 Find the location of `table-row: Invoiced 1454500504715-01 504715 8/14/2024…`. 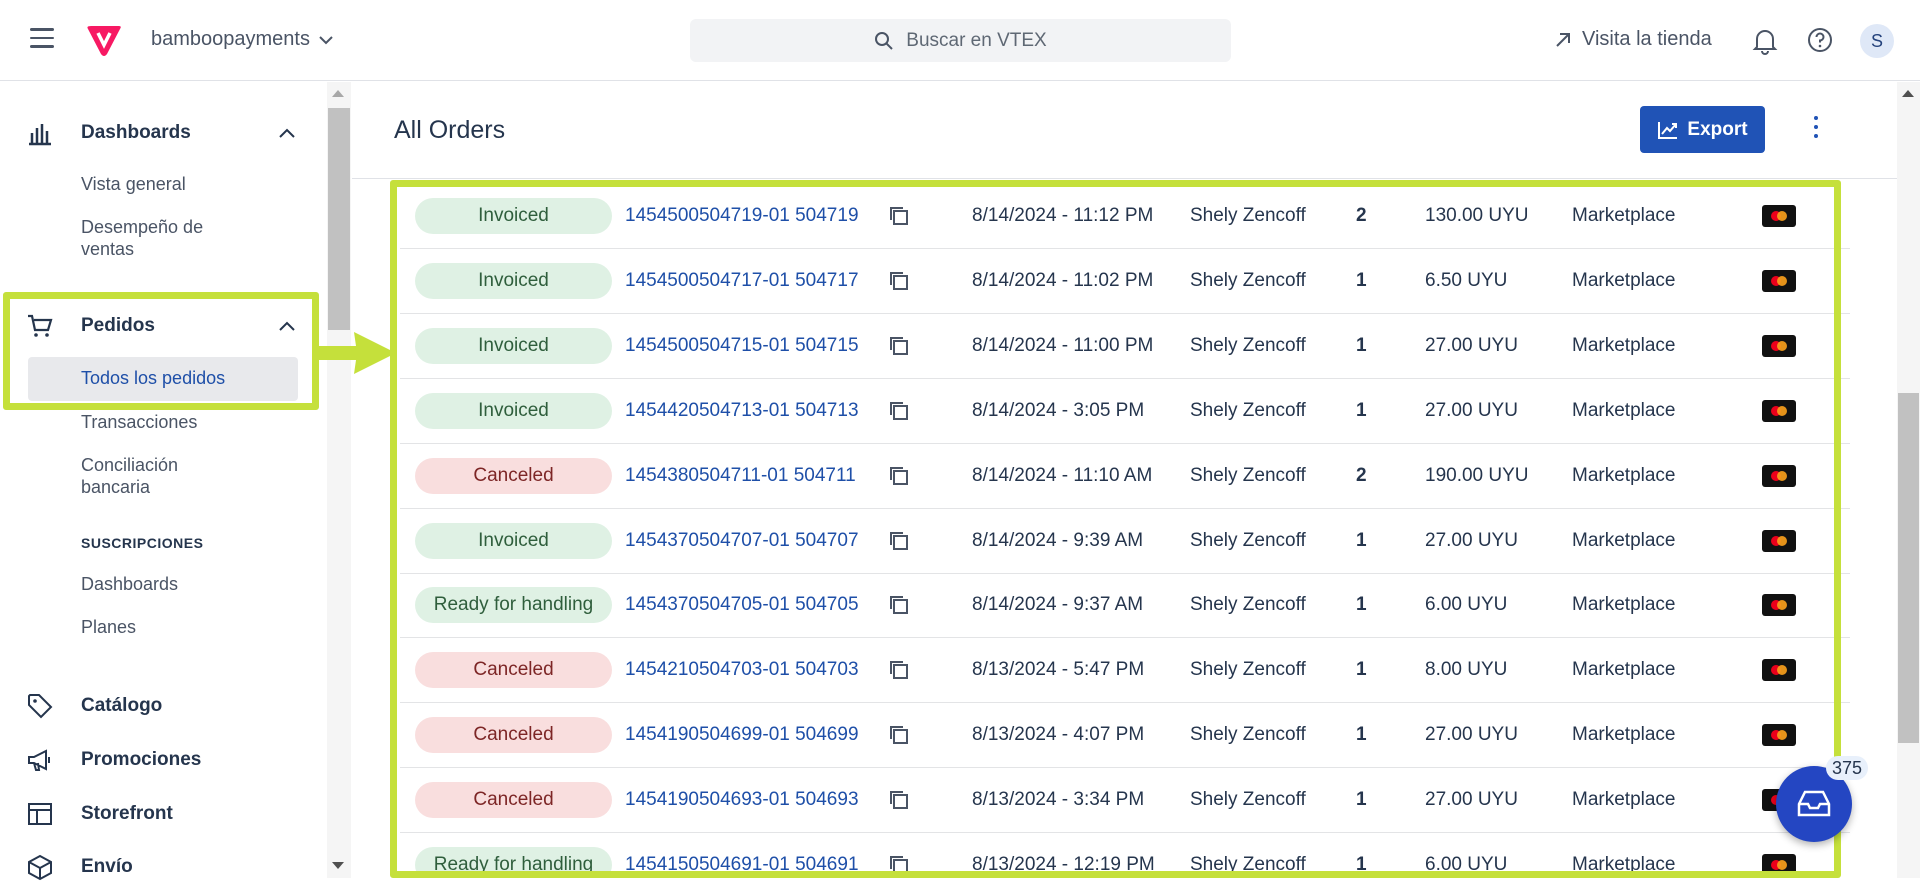

table-row: Invoiced 1454500504715-01 504715 8/14/2024… is located at coordinates (1125, 346).